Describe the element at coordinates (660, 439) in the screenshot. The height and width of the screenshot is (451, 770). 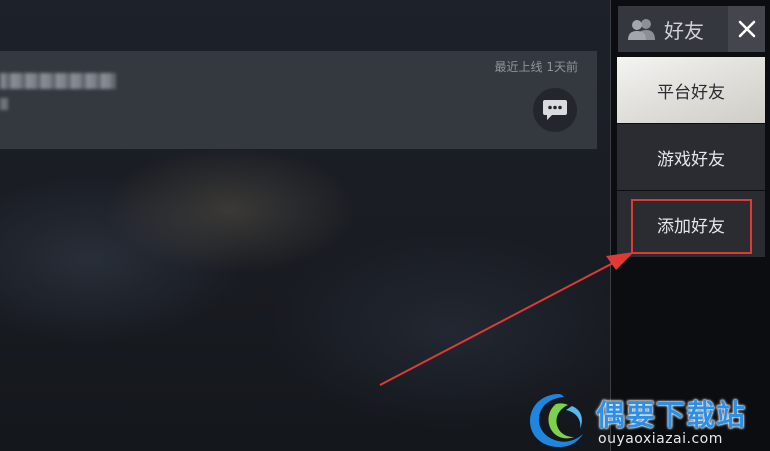
I see `watermark-domain: ouyaoxiazai.com` at that location.